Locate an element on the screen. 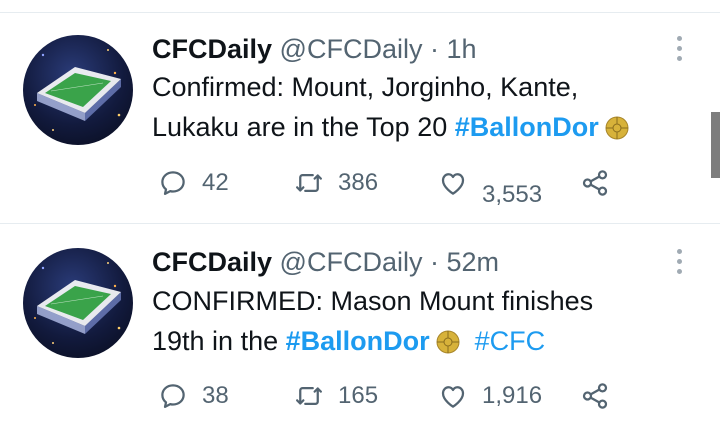  tweet-text-line-1: Confirmed: Mount, Jorginho, Kante, is located at coordinates (365, 87).